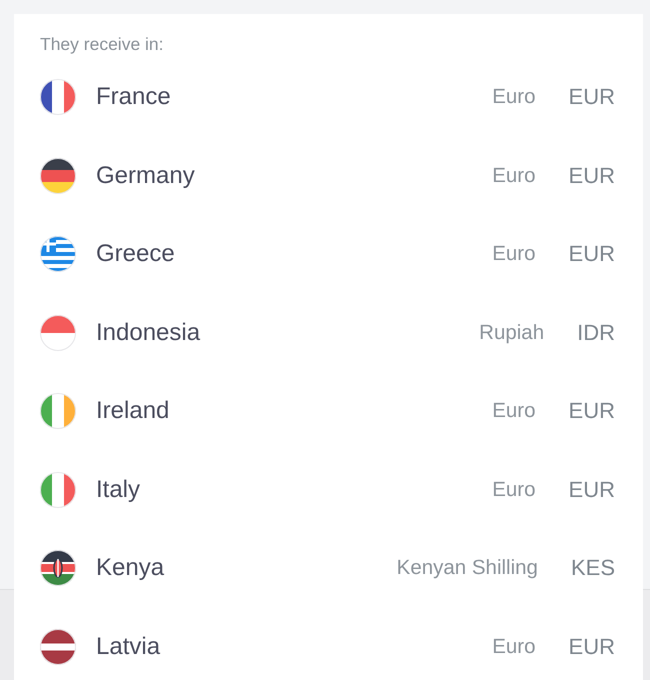 The image size is (650, 680). I want to click on country-name: Greece, so click(135, 254).